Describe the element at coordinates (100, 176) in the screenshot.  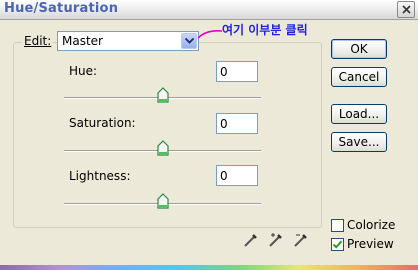
I see `lightness-label: Lightness:` at that location.